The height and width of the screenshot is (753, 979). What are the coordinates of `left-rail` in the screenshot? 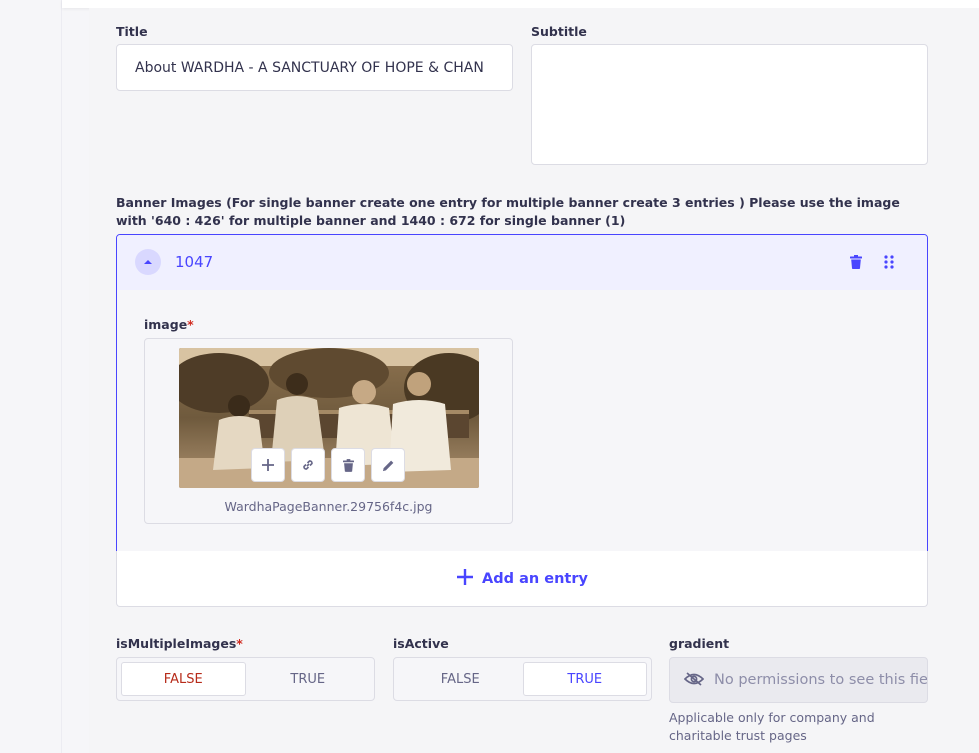 It's located at (31, 376).